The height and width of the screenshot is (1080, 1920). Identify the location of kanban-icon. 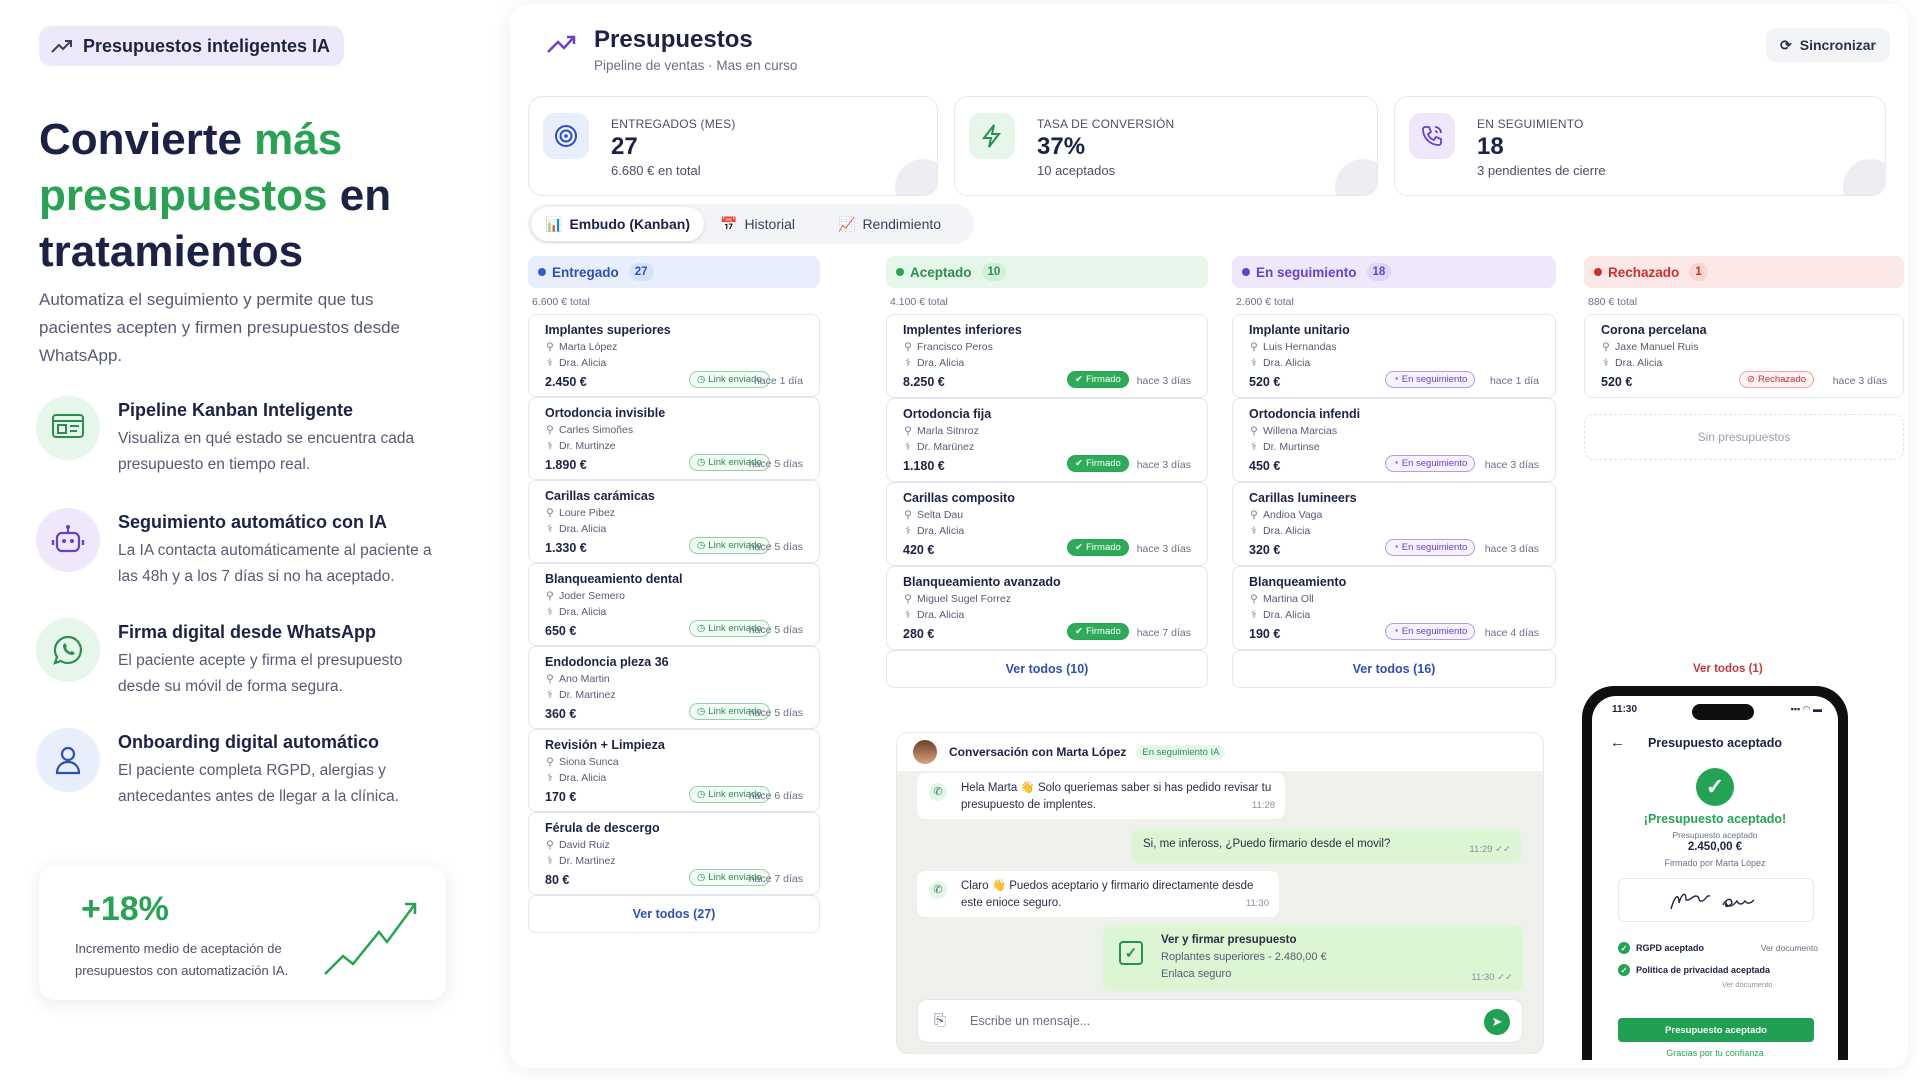
(68, 428).